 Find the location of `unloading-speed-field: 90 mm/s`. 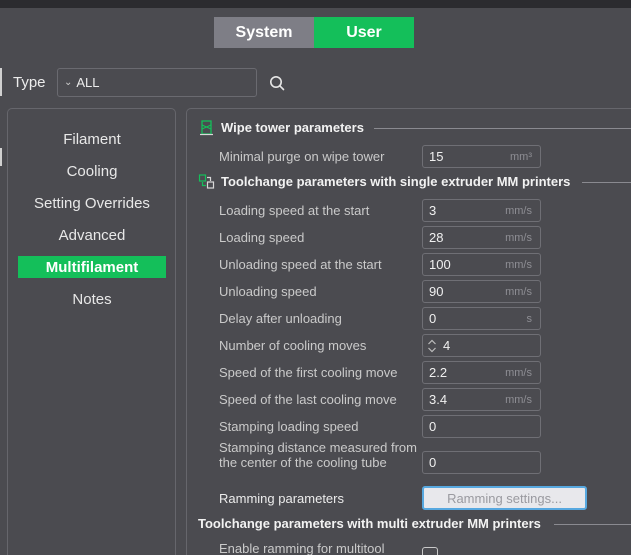

unloading-speed-field: 90 mm/s is located at coordinates (481, 291).